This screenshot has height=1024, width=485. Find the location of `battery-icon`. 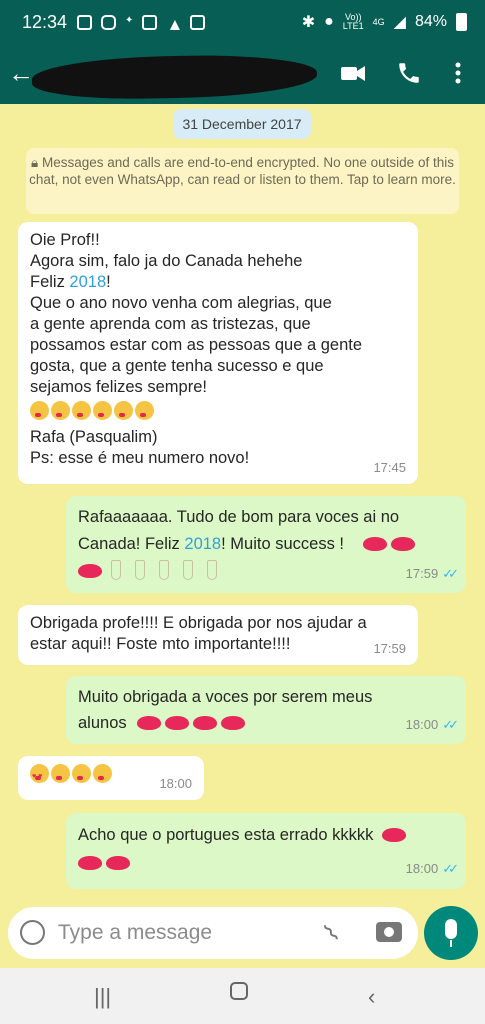

battery-icon is located at coordinates (461, 22).